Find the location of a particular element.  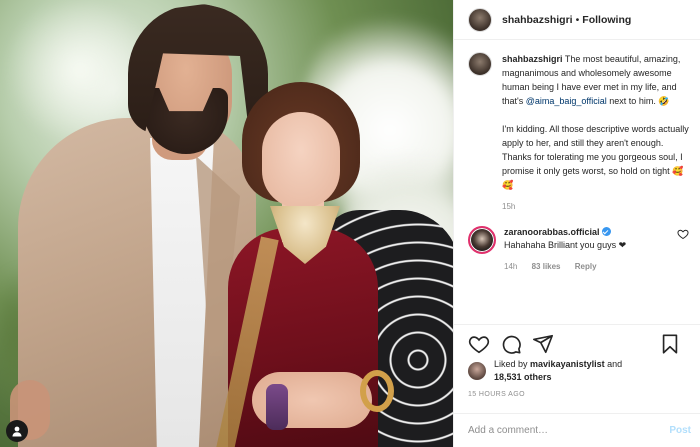

caption-author-avatar is located at coordinates (480, 64).